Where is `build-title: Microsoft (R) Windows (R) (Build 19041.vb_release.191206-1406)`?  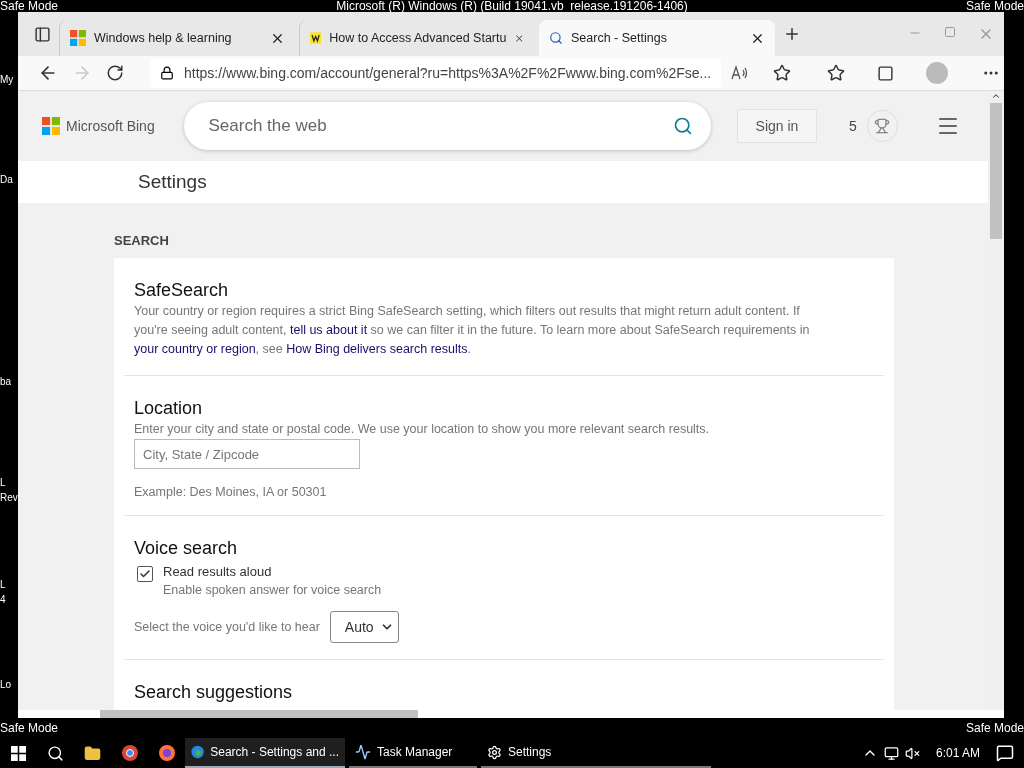
build-title: Microsoft (R) Windows (R) (Build 19041.vb_release.191206-1406) is located at coordinates (512, 6).